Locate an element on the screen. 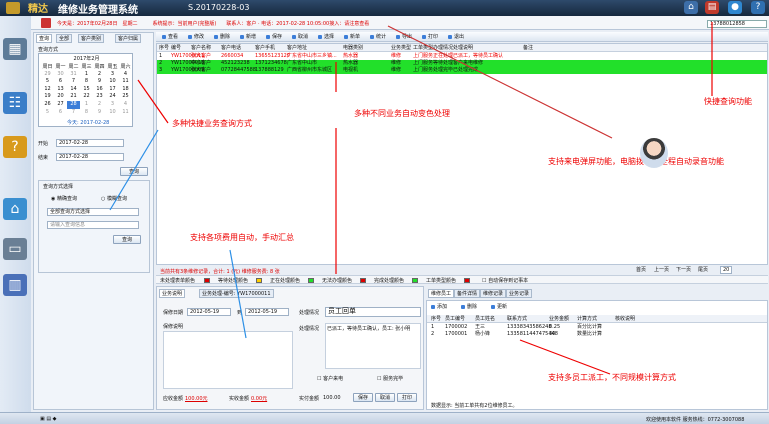  annotation-quick-query: 多种快捷业务查询方式 is located at coordinates (212, 123).